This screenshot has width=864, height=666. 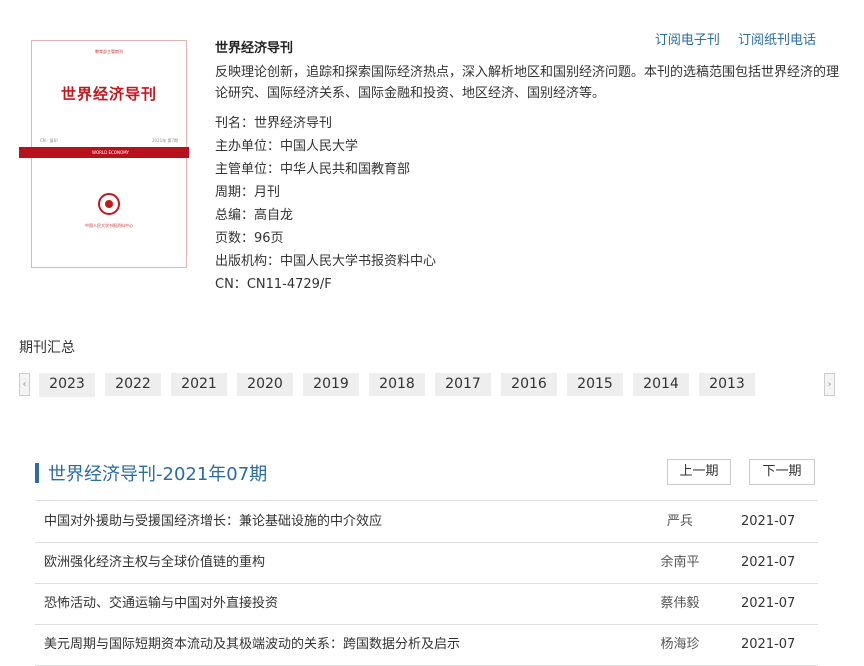 I want to click on prev-issue-button: 上一期, so click(x=699, y=472).